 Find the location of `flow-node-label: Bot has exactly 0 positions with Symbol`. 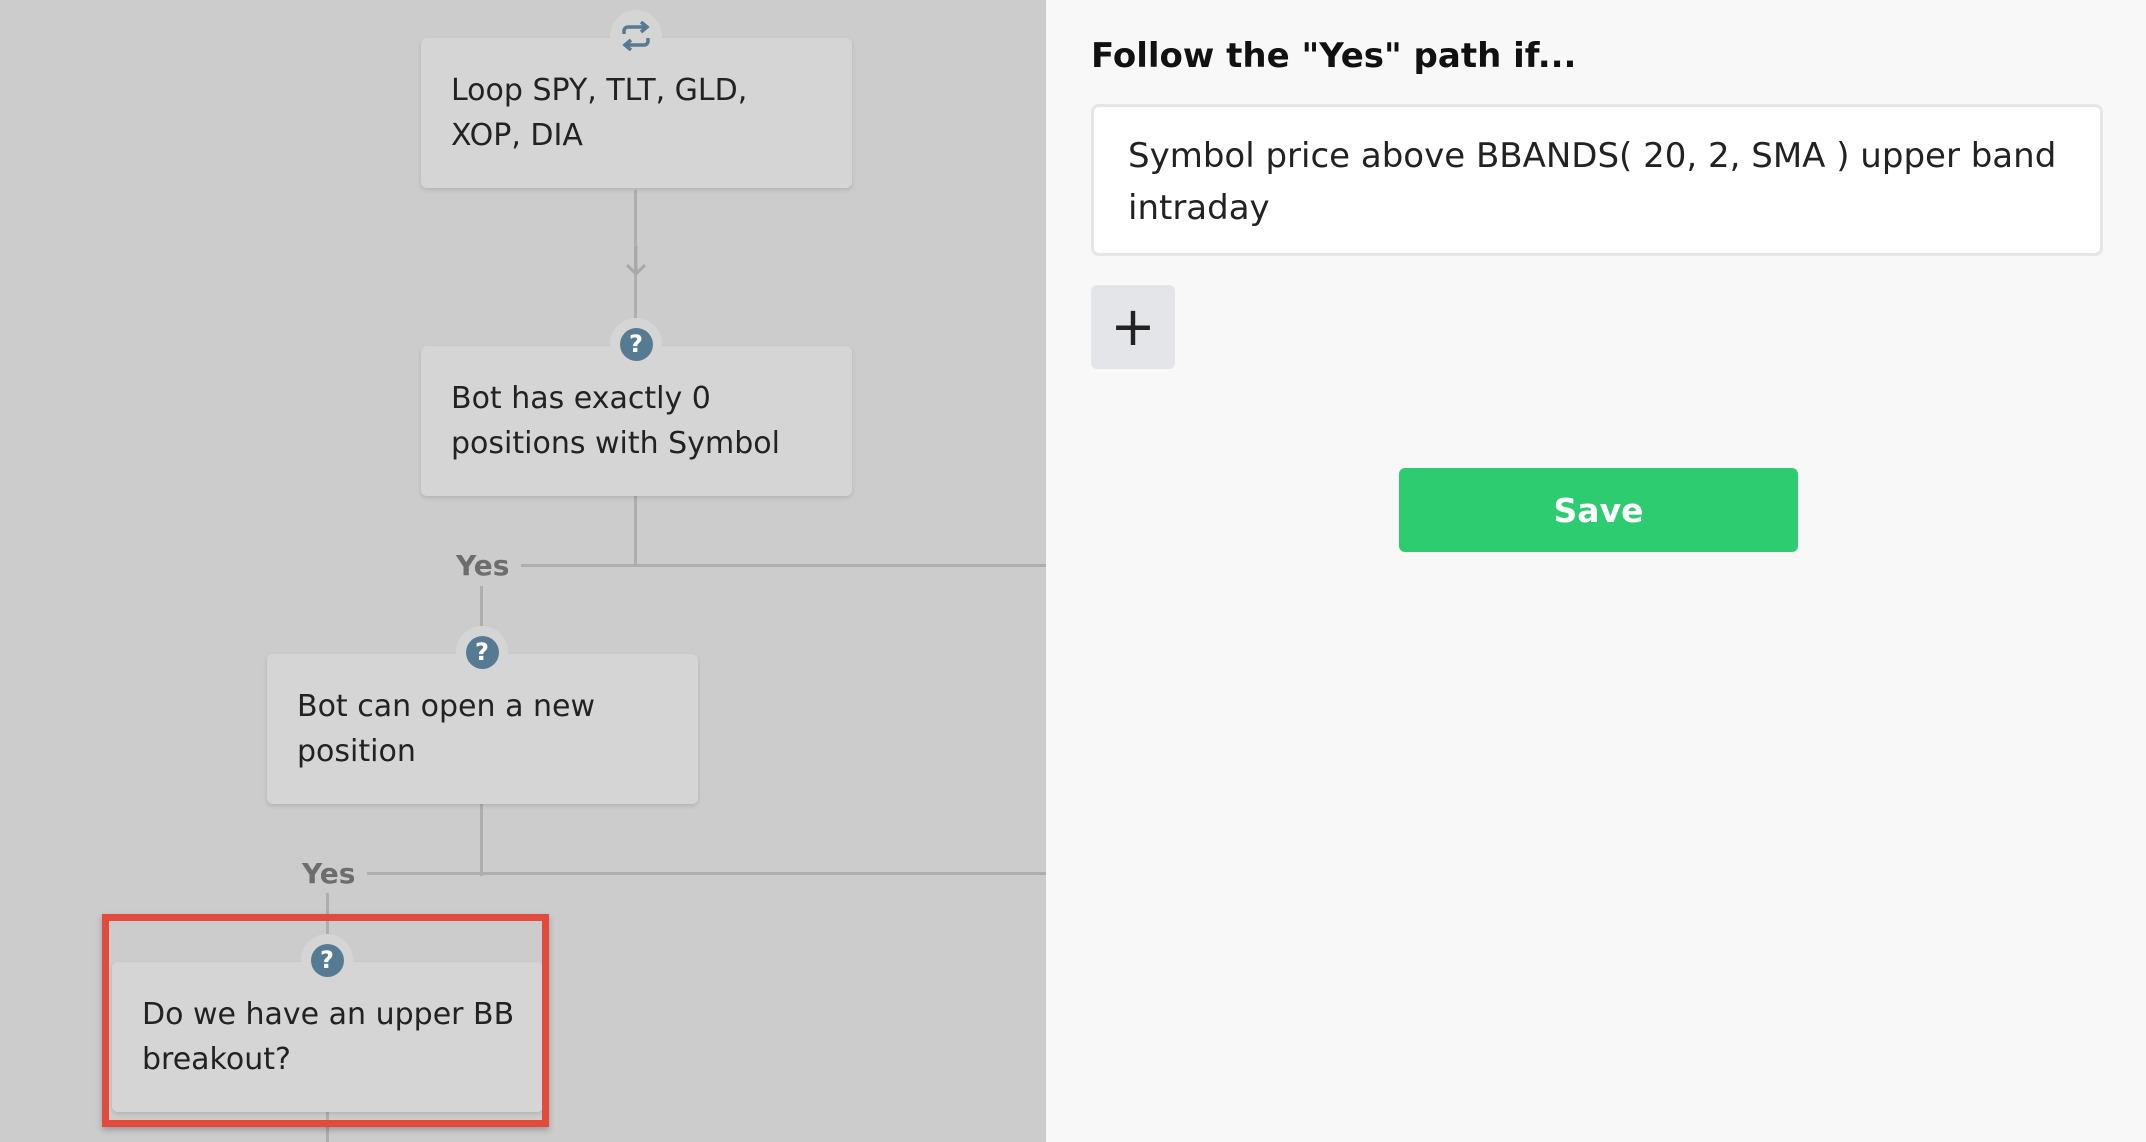

flow-node-label: Bot has exactly 0 positions with Symbol is located at coordinates (615, 421).